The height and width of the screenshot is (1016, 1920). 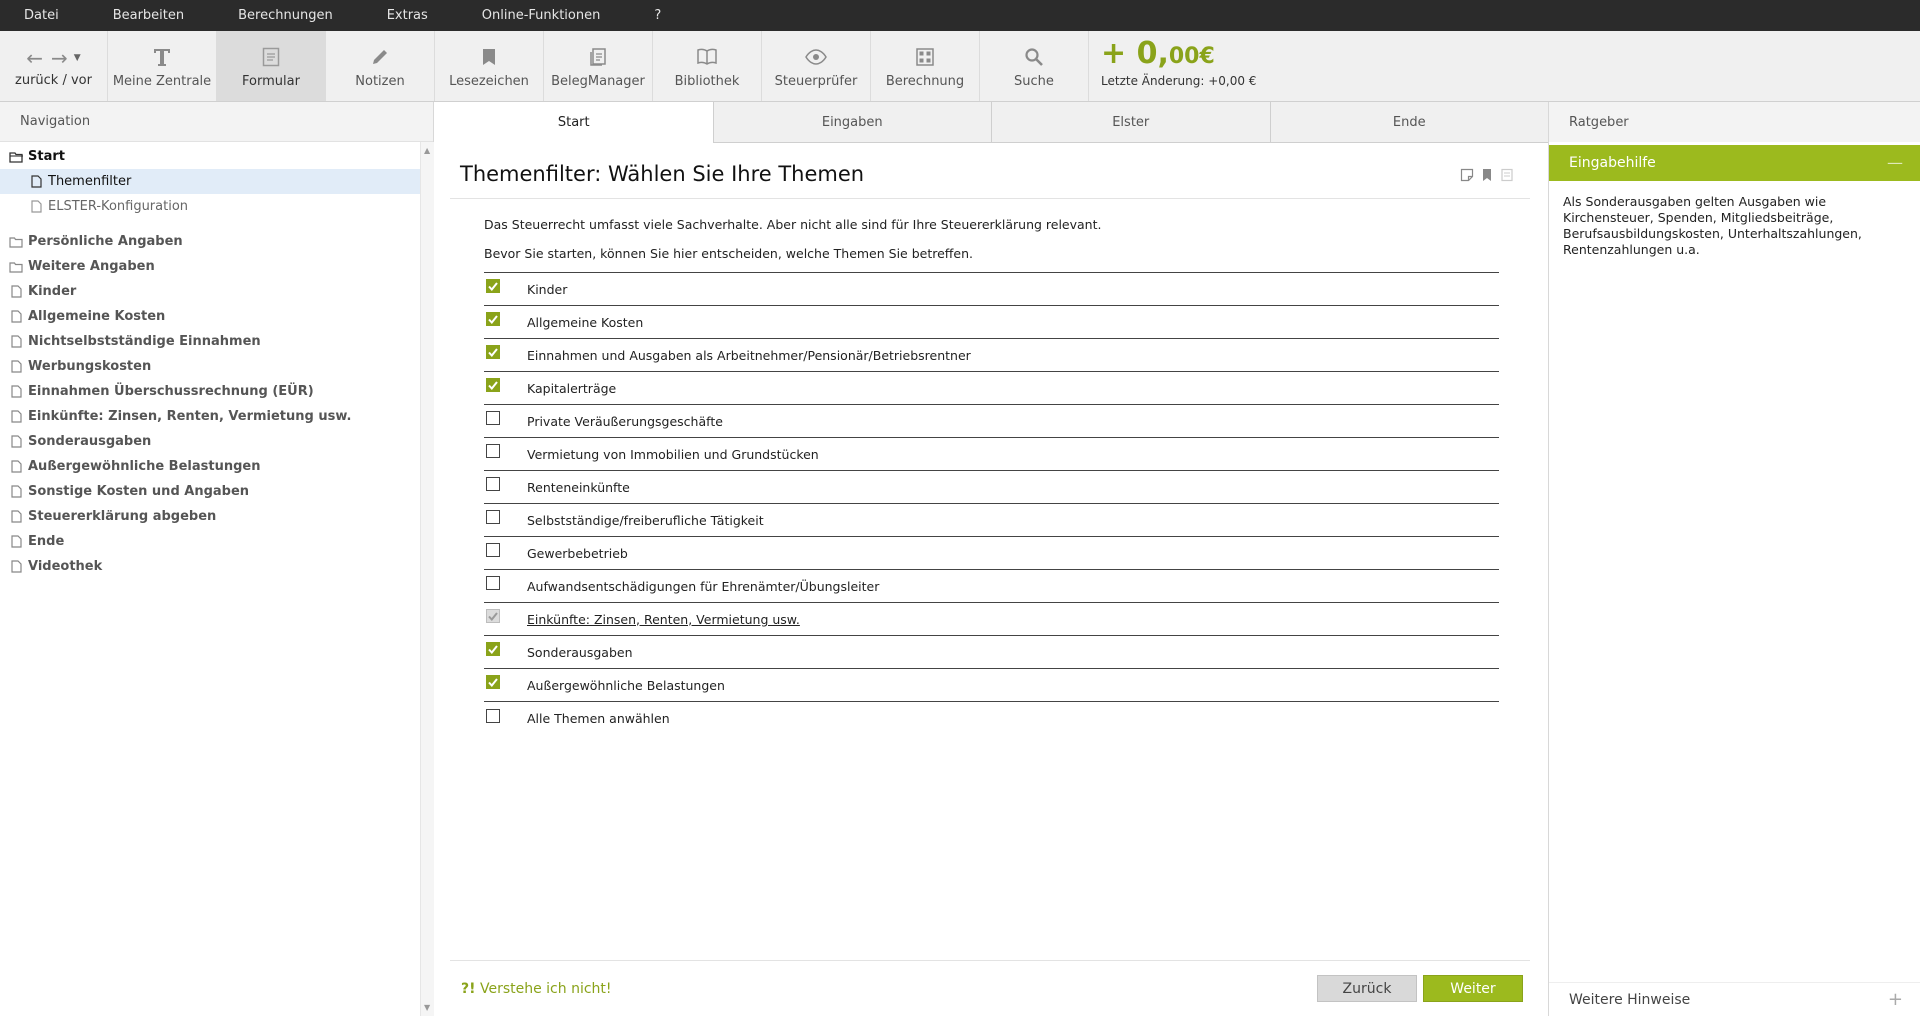 What do you see at coordinates (541, 15) in the screenshot?
I see `menu-online-funktionen: Online-Funktionen` at bounding box center [541, 15].